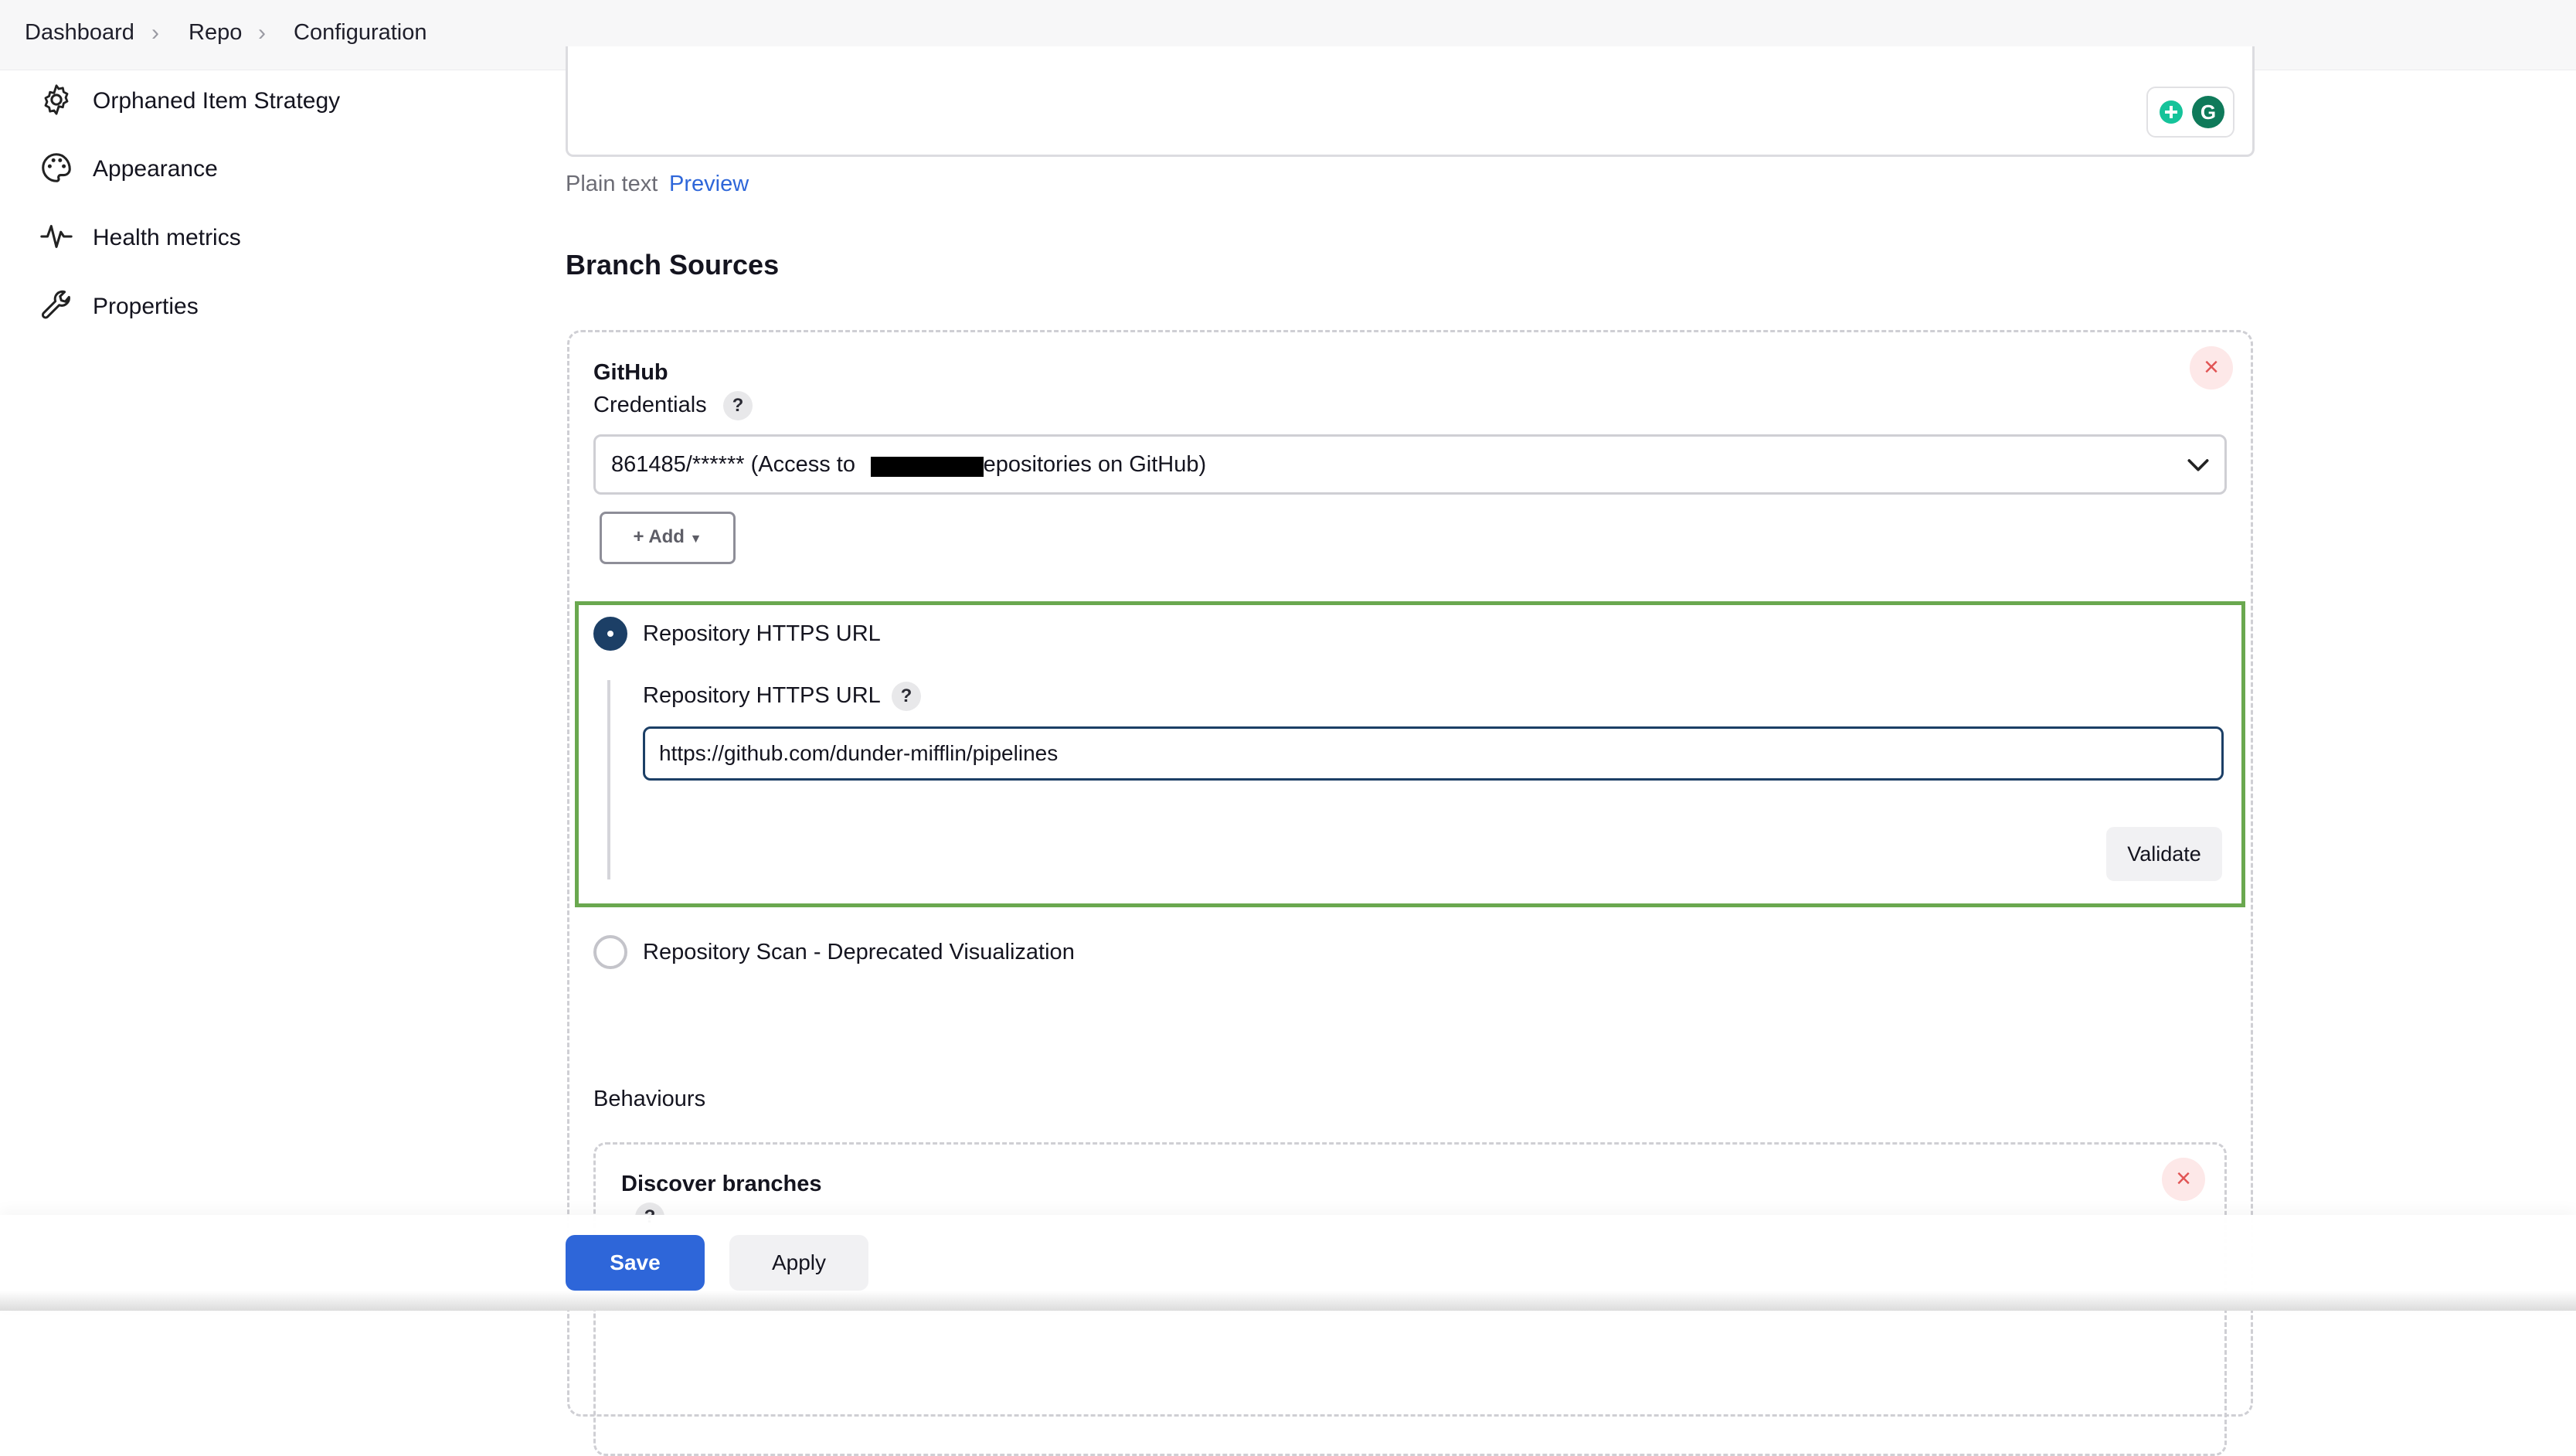 This screenshot has height=1456, width=2576. Describe the element at coordinates (635, 1263) in the screenshot. I see `save-button: Save` at that location.